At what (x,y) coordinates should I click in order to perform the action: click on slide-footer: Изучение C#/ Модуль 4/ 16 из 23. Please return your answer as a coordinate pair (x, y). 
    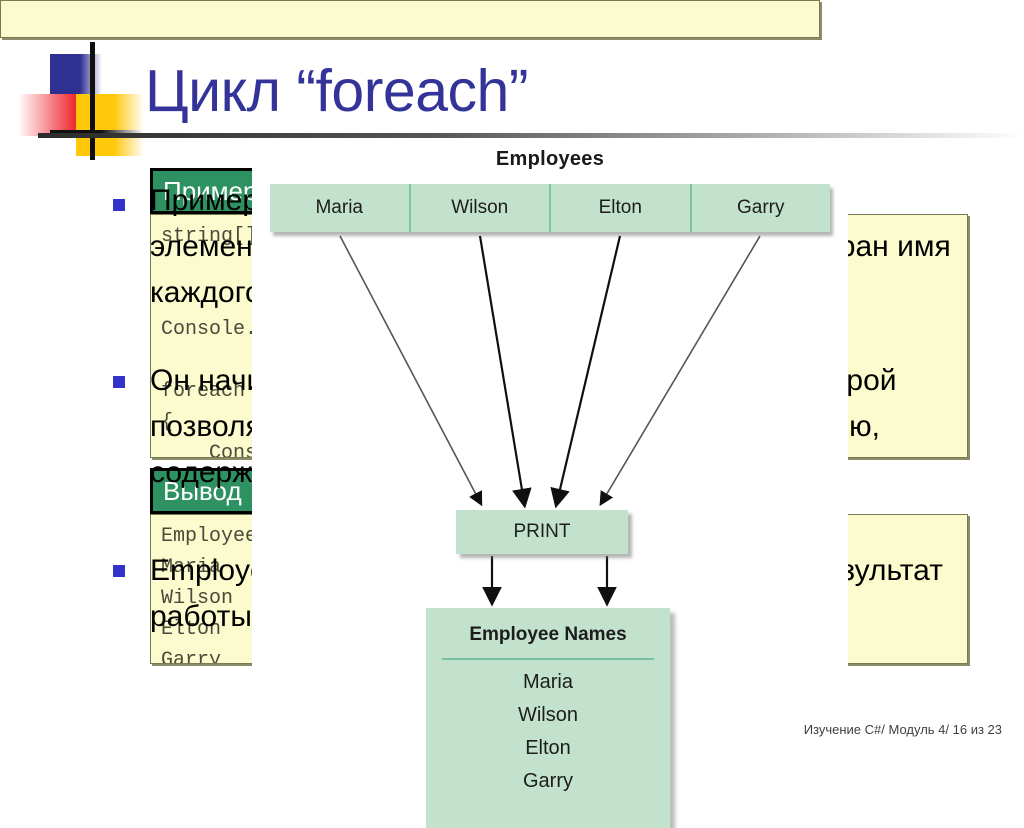
    Looking at the image, I should click on (902, 729).